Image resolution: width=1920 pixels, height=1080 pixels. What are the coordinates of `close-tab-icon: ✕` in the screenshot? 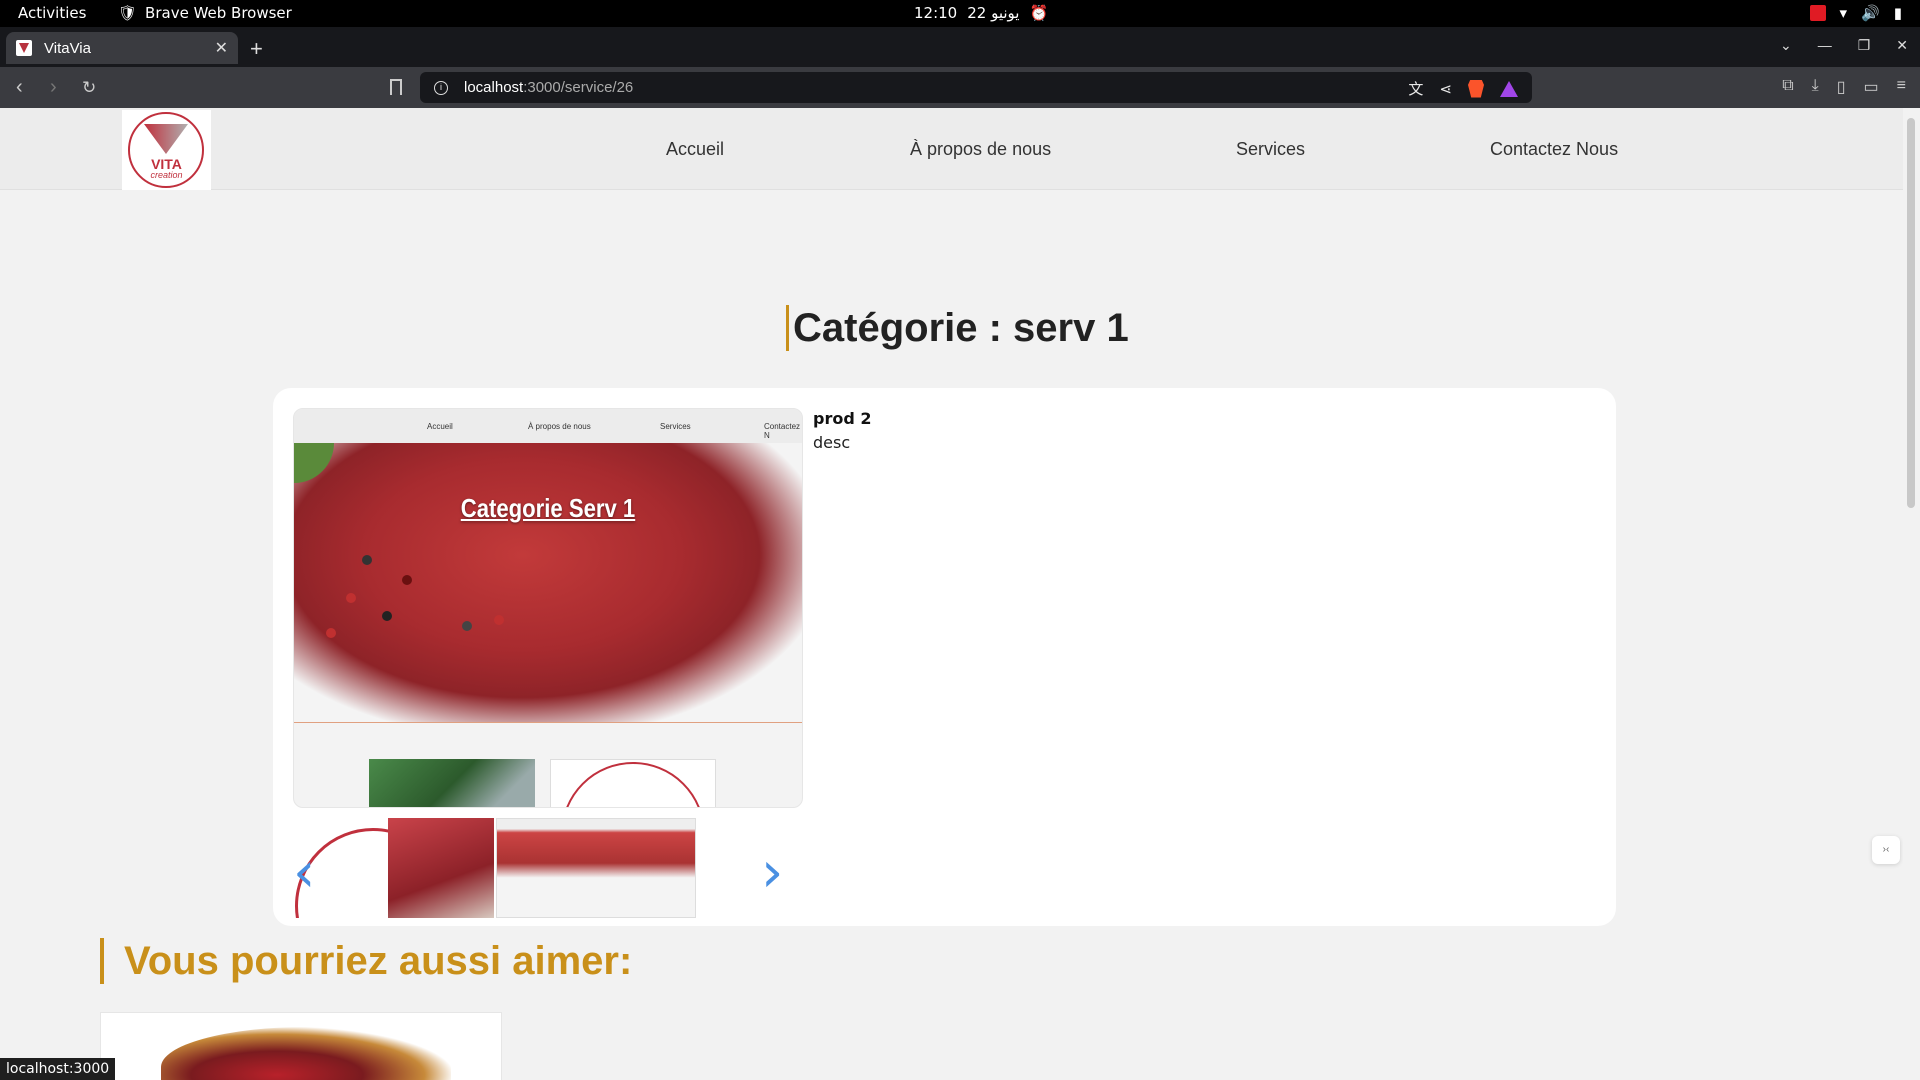 It's located at (221, 48).